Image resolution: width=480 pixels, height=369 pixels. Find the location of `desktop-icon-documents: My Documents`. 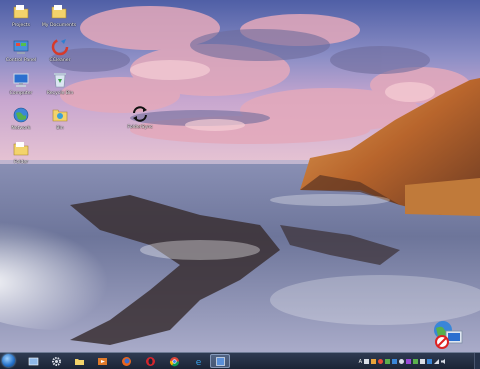

desktop-icon-documents: My Documents is located at coordinates (59, 22).